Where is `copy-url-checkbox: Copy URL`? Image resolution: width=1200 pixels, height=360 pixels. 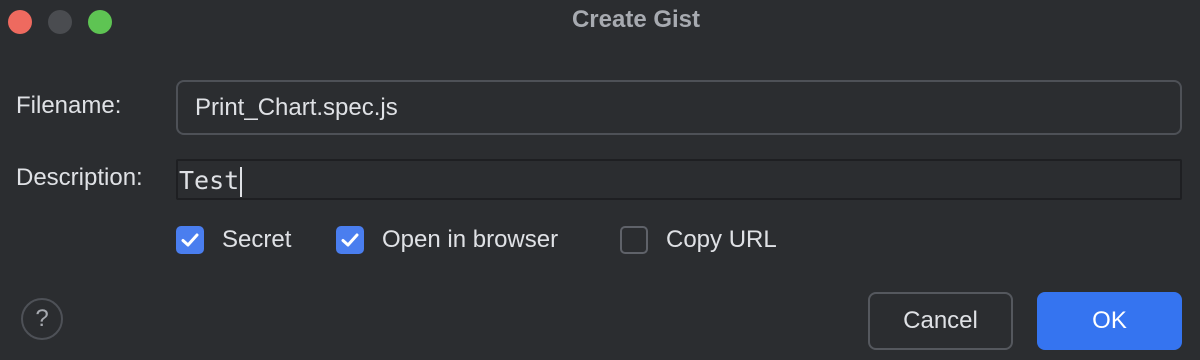 copy-url-checkbox: Copy URL is located at coordinates (698, 240).